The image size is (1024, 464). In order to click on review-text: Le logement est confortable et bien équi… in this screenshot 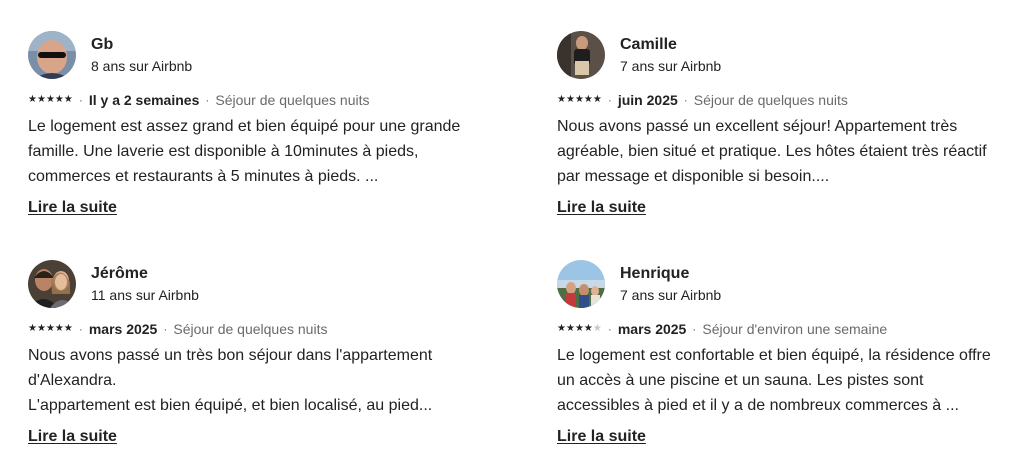, I will do `click(774, 380)`.